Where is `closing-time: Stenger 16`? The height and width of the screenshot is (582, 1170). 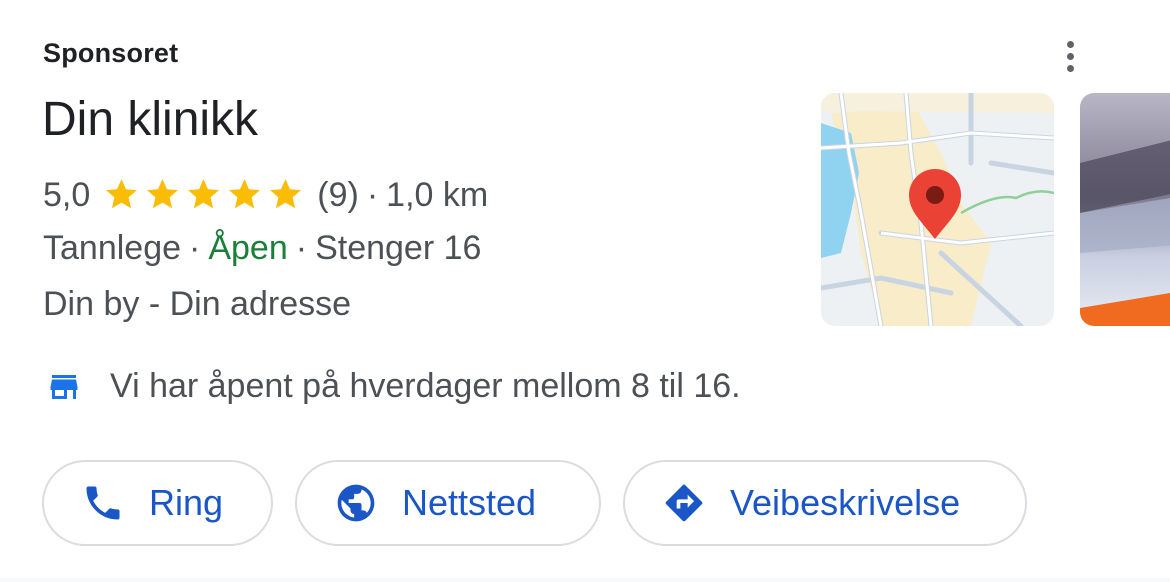 closing-time: Stenger 16 is located at coordinates (398, 248).